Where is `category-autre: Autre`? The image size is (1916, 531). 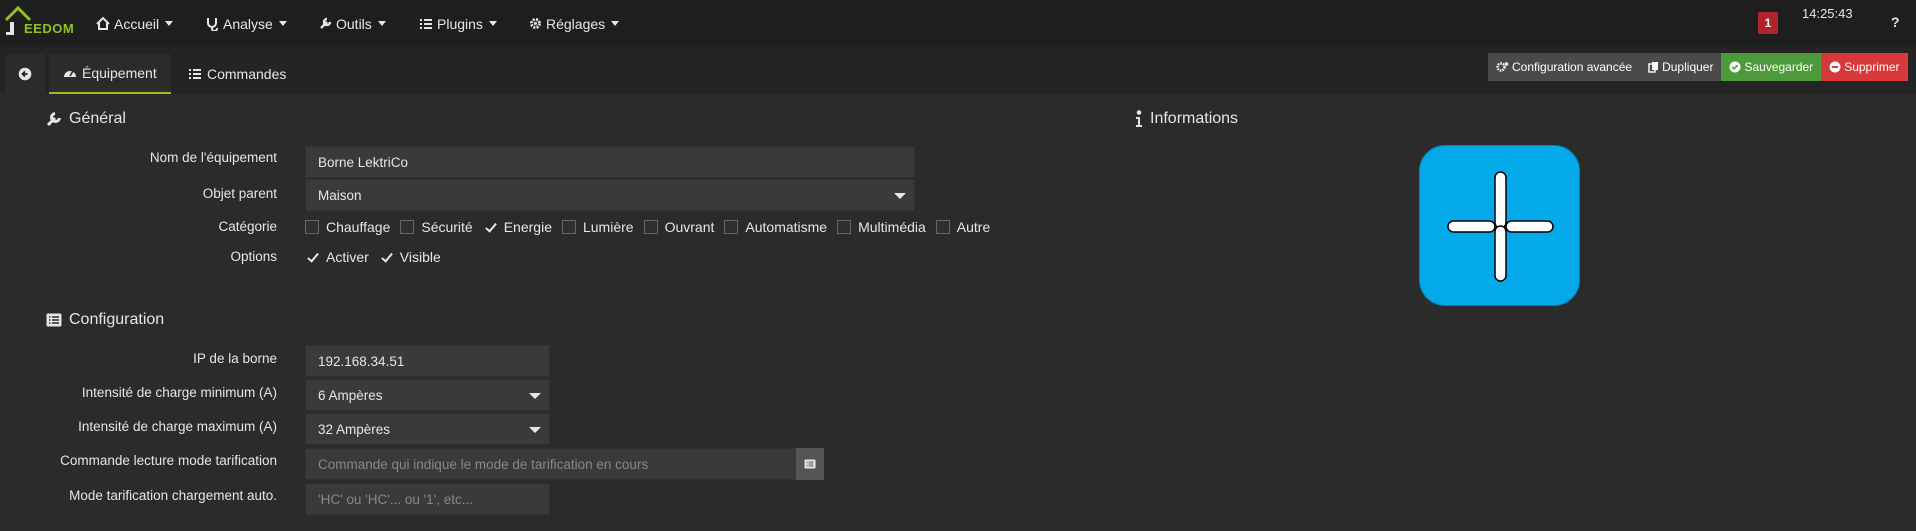
category-autre: Autre is located at coordinates (963, 227).